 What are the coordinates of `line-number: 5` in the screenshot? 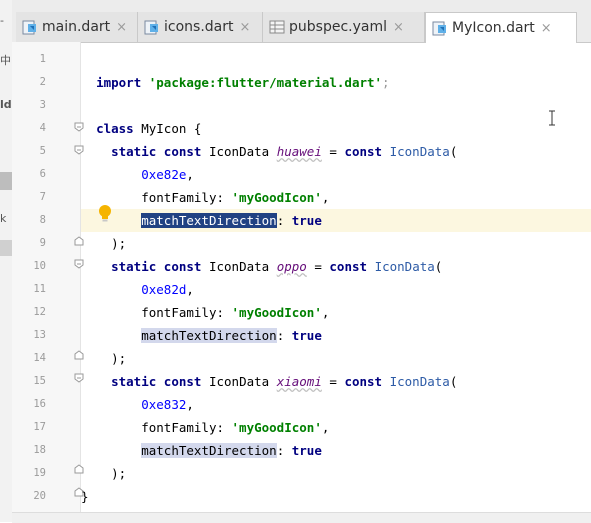 It's located at (42, 151).